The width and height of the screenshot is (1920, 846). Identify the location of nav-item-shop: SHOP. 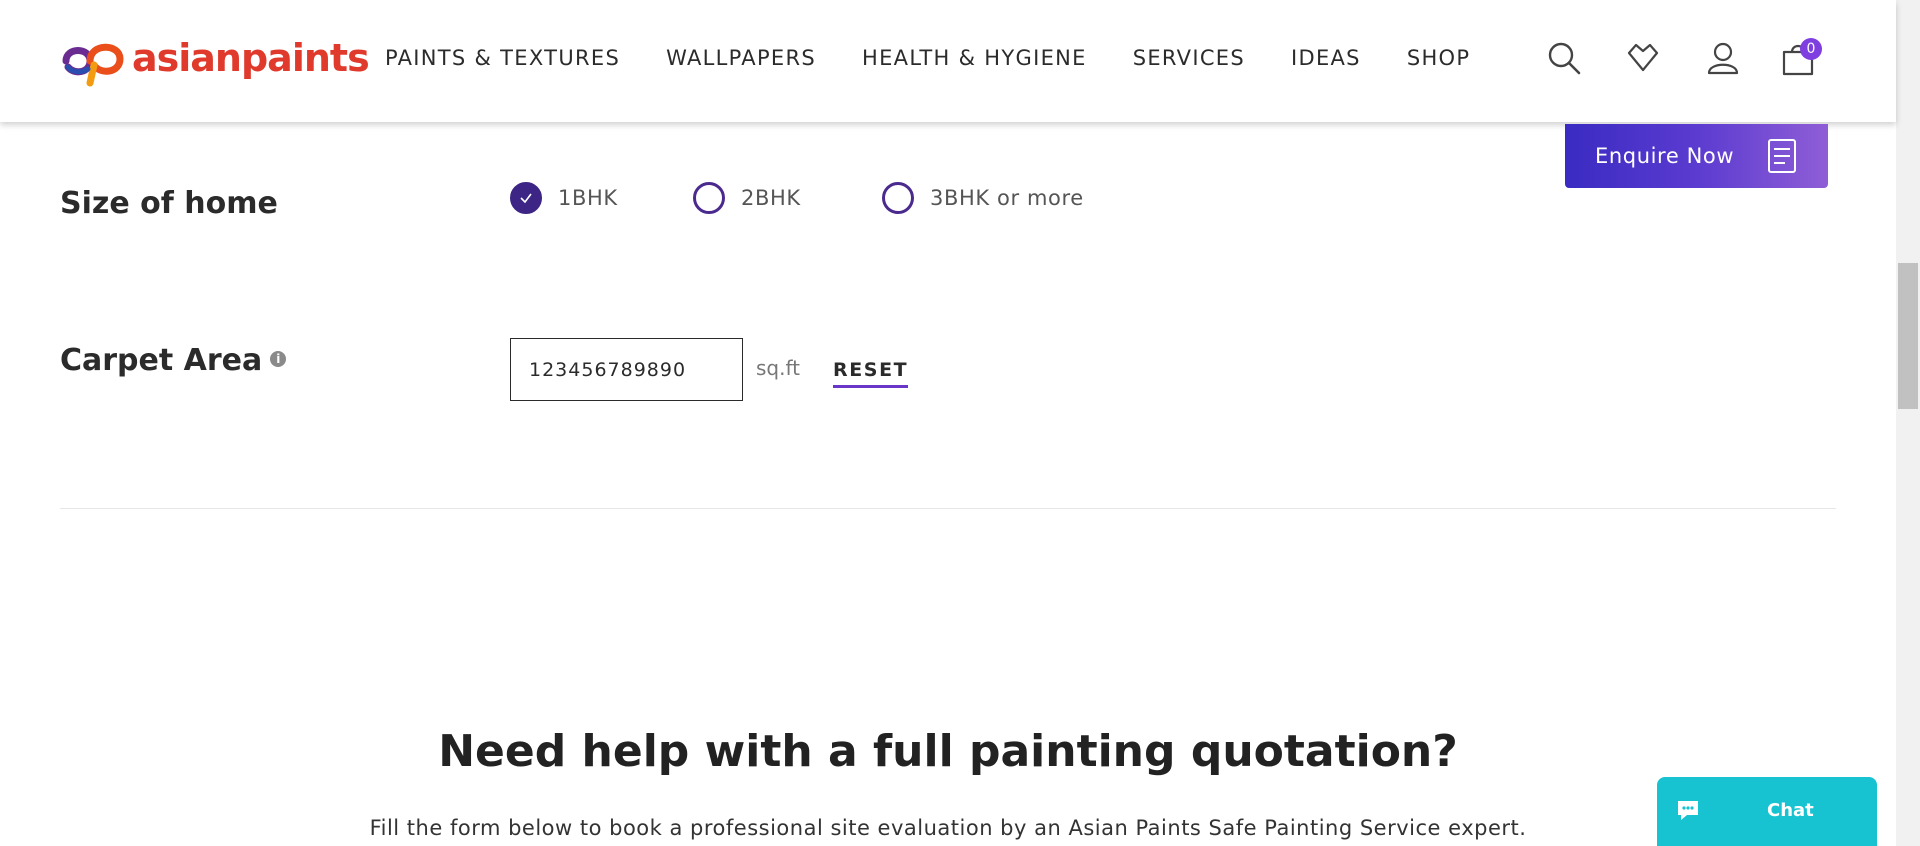
(1439, 58).